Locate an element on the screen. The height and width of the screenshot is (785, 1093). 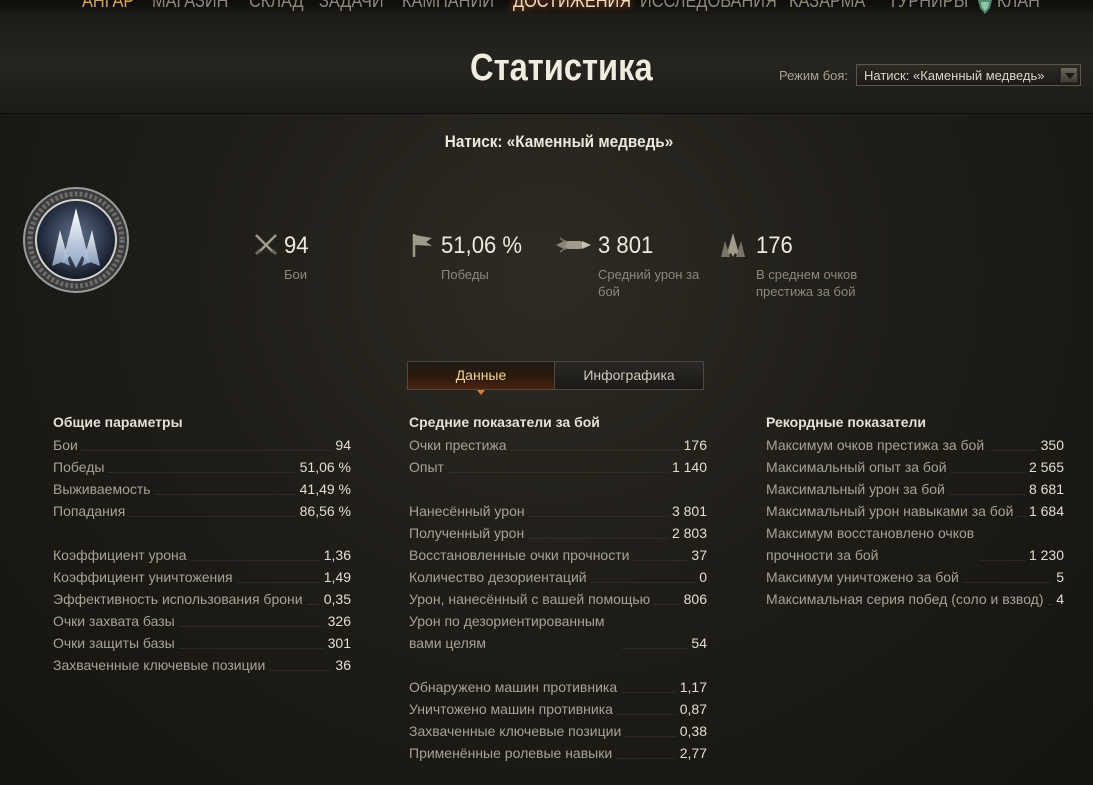
stat-value: 1,17 is located at coordinates (693, 687).